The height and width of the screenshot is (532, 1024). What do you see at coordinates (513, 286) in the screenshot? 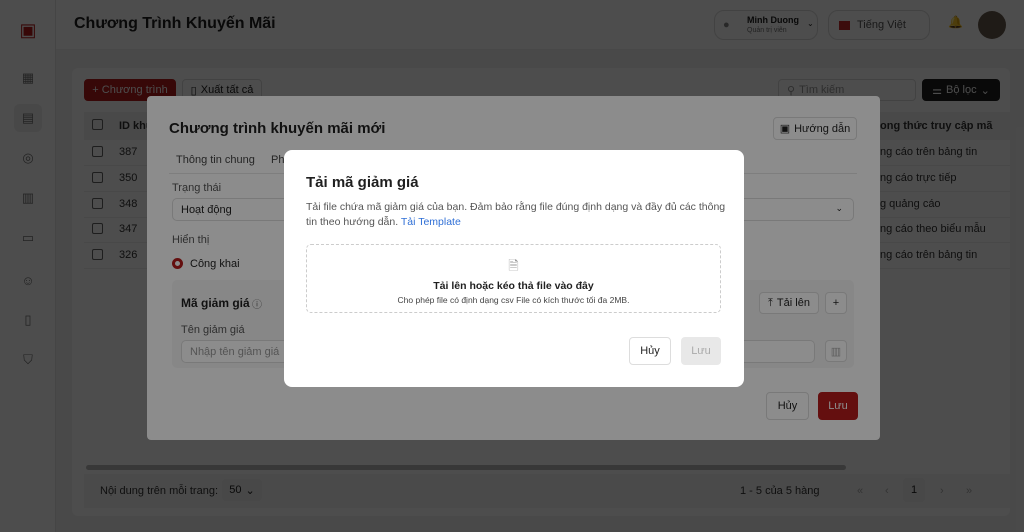
I see `dropzone-title: Tải lên hoặc kéo thả file vào đây` at bounding box center [513, 286].